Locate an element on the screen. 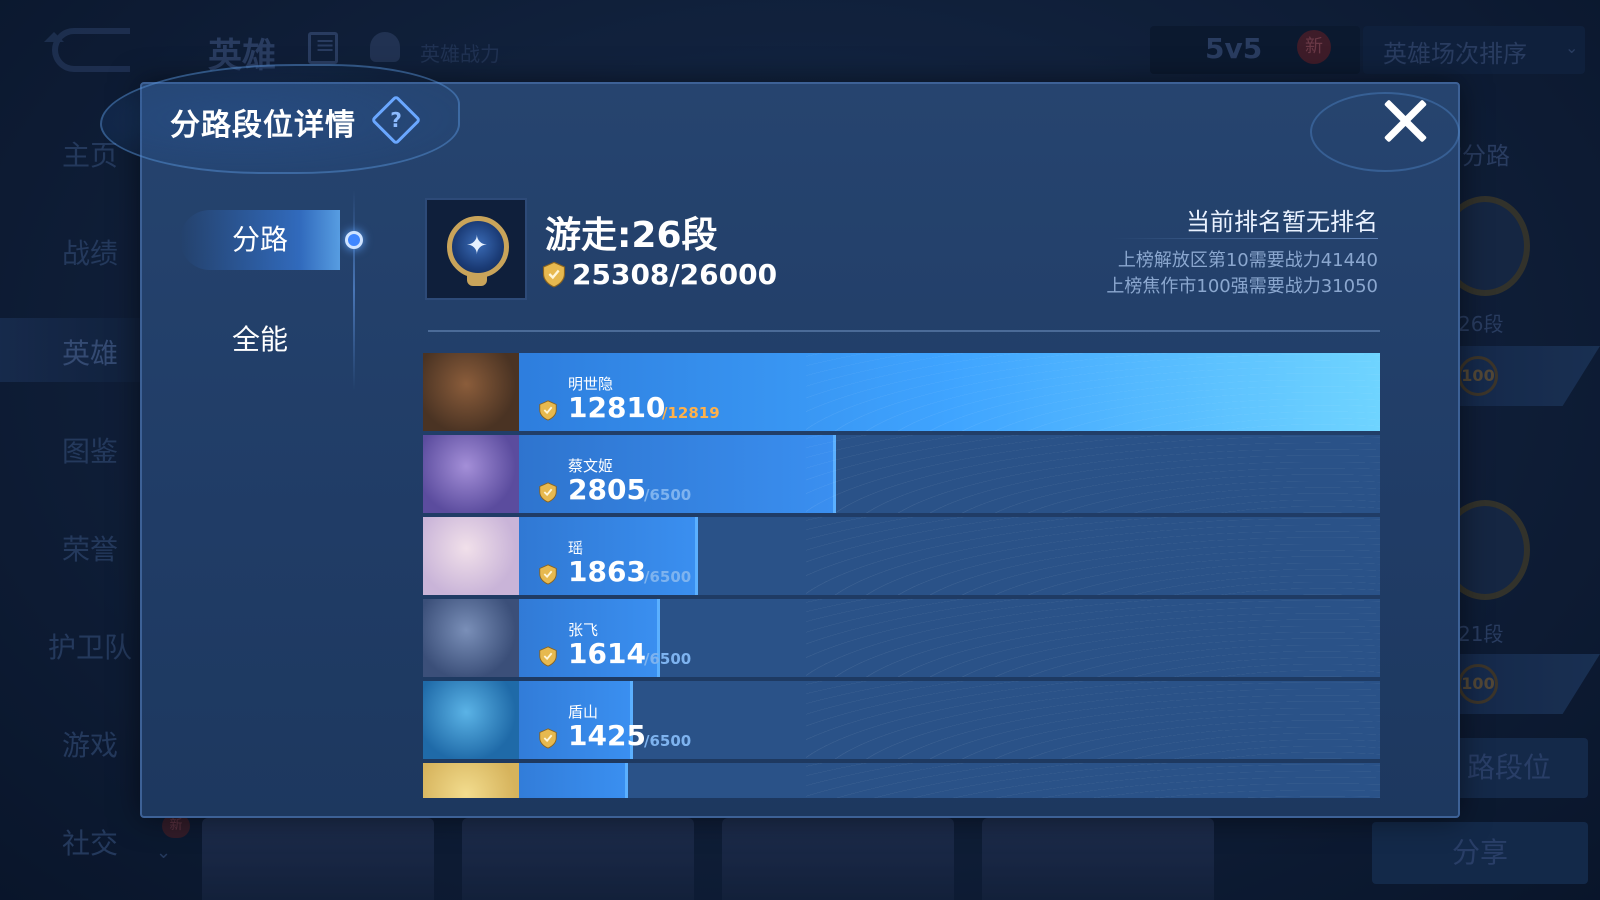 The image size is (1600, 900). rank-requirement-1: 上榜解放区第10需要战力41440 is located at coordinates (1247, 260).